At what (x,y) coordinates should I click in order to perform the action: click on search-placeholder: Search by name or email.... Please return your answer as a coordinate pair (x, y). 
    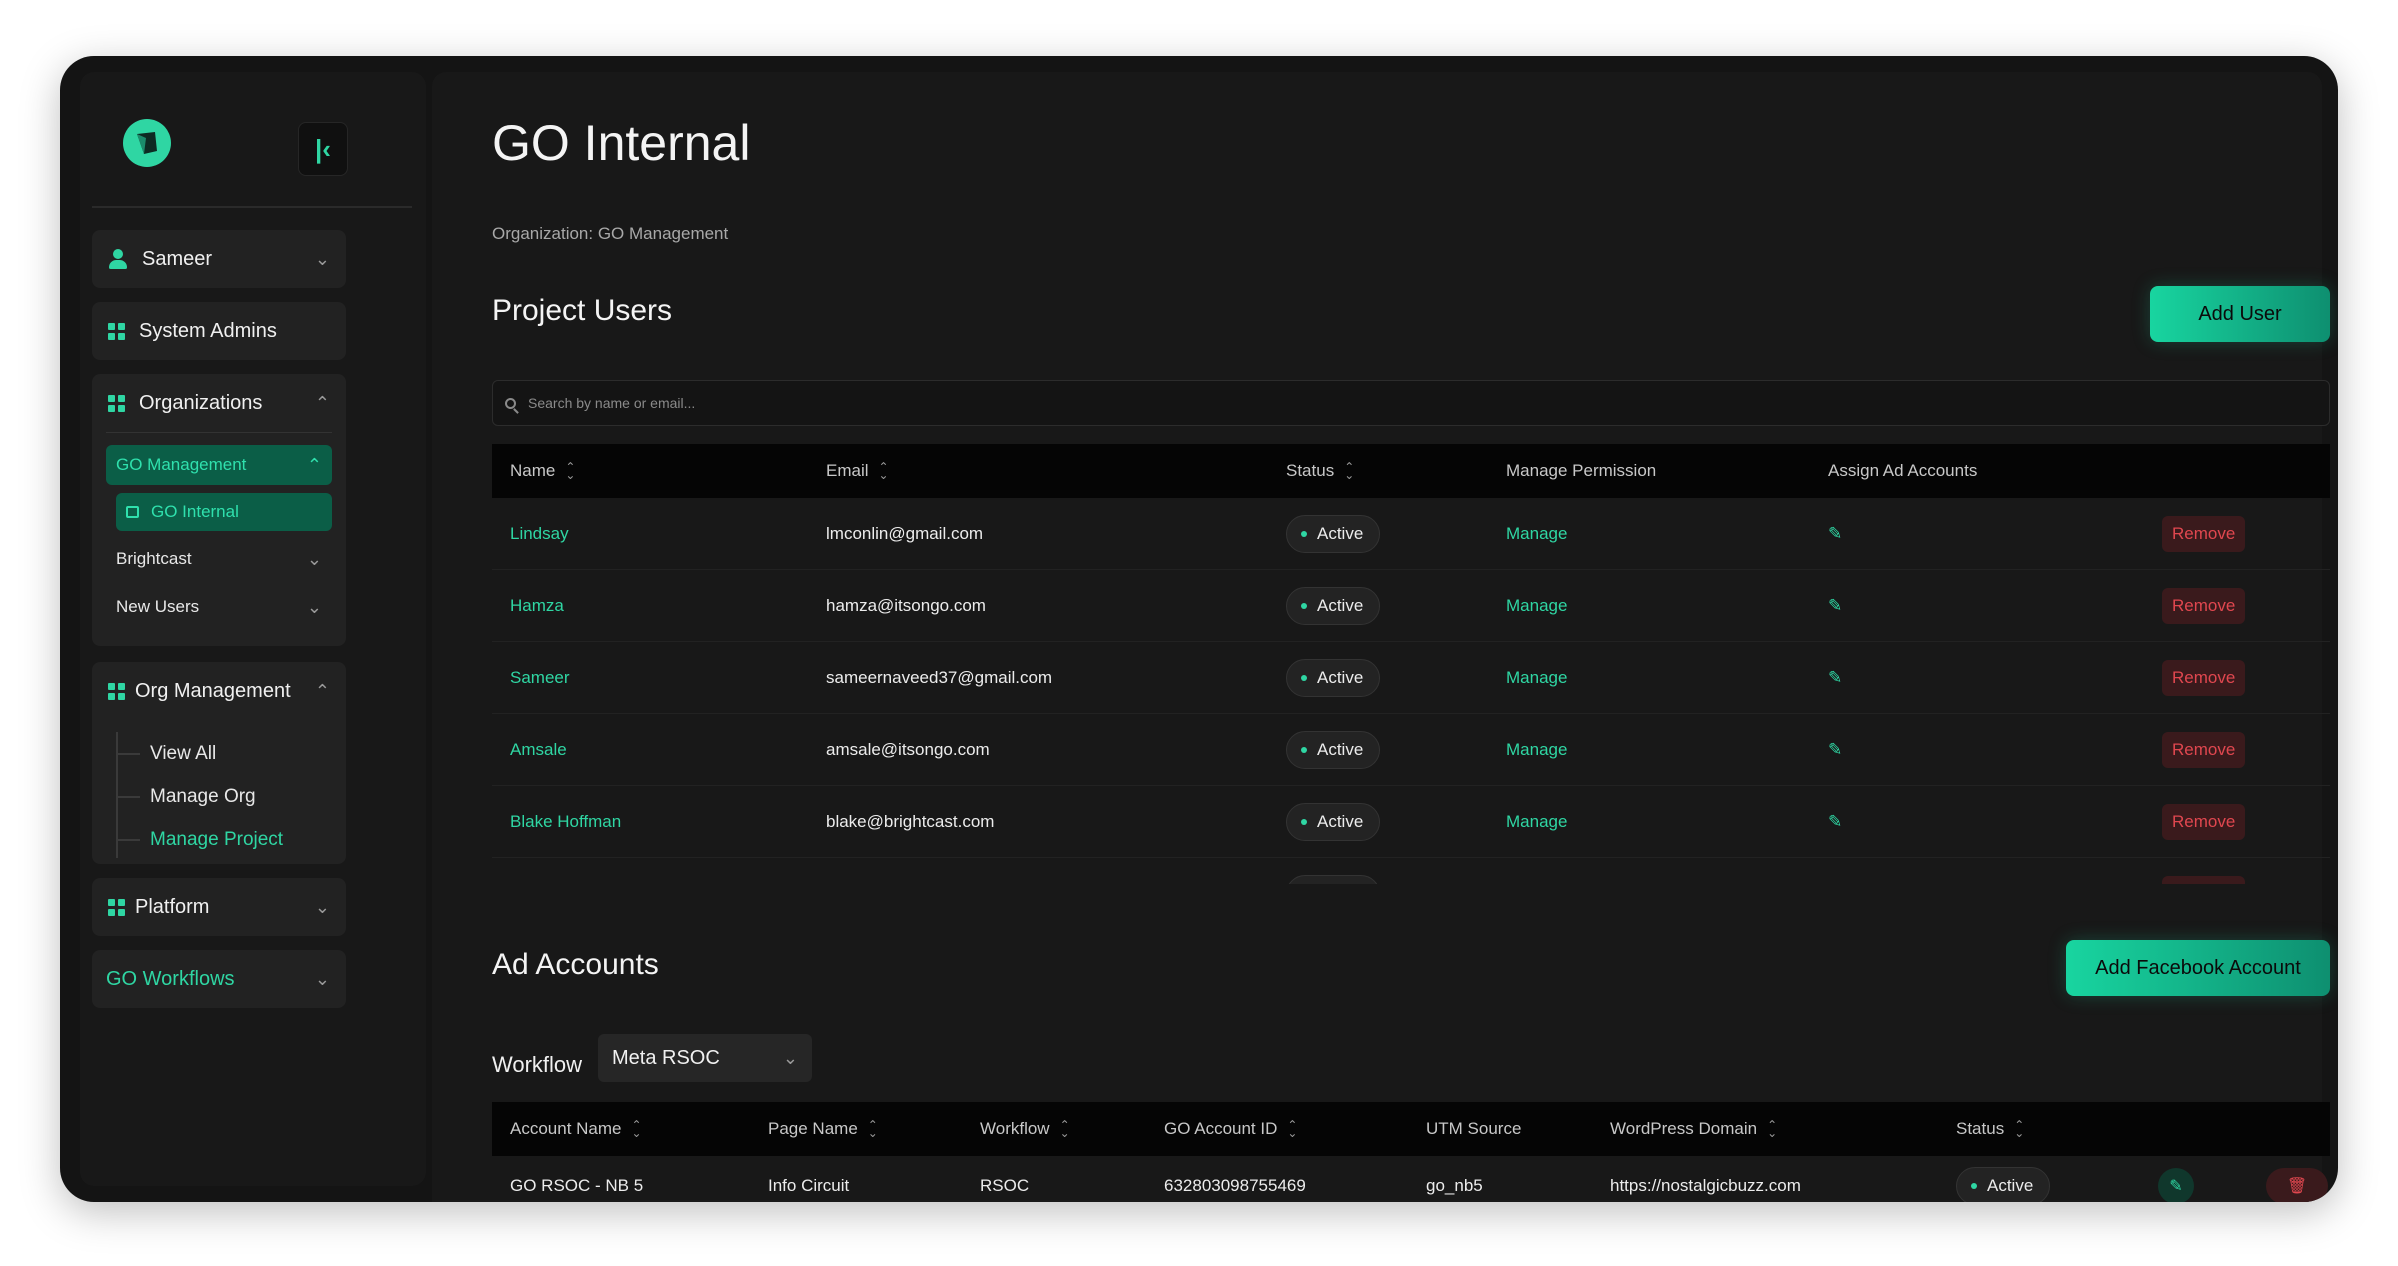
    Looking at the image, I should click on (612, 403).